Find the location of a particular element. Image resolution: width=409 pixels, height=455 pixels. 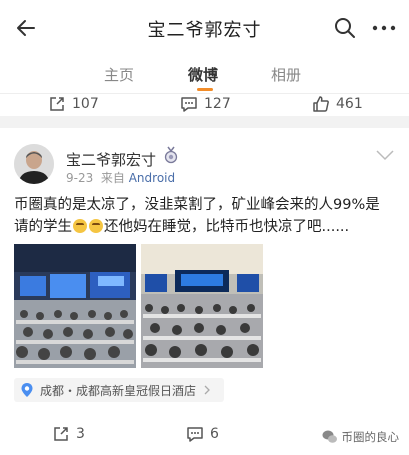

avatar is located at coordinates (34, 164).